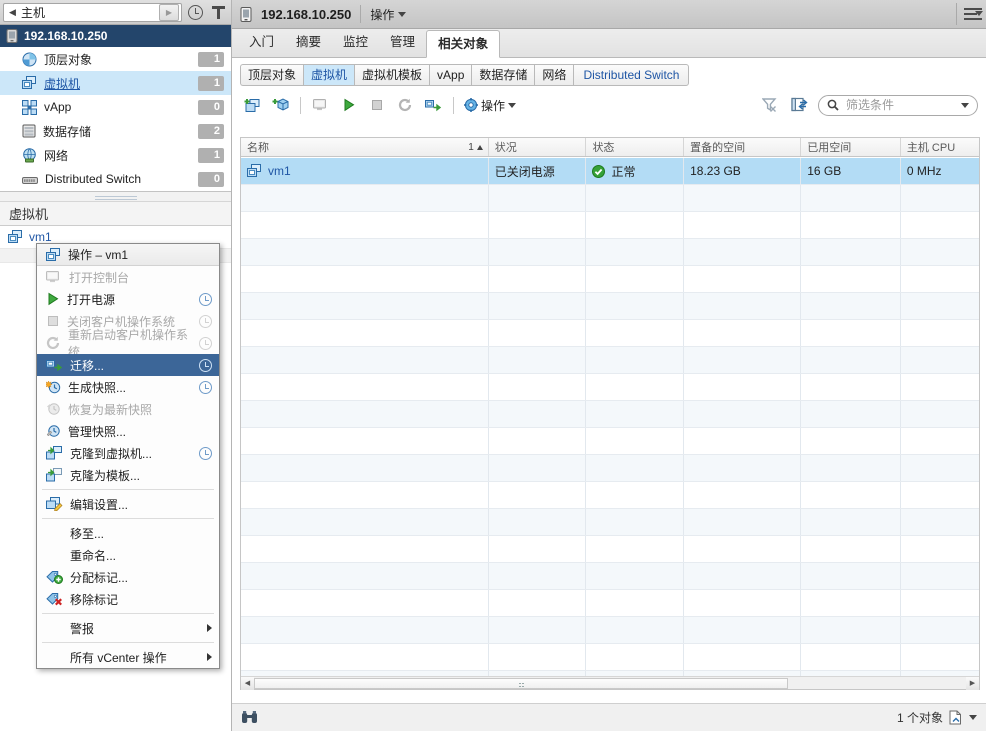  I want to click on nav-item-datastores: 数据存储 2, so click(115, 131).